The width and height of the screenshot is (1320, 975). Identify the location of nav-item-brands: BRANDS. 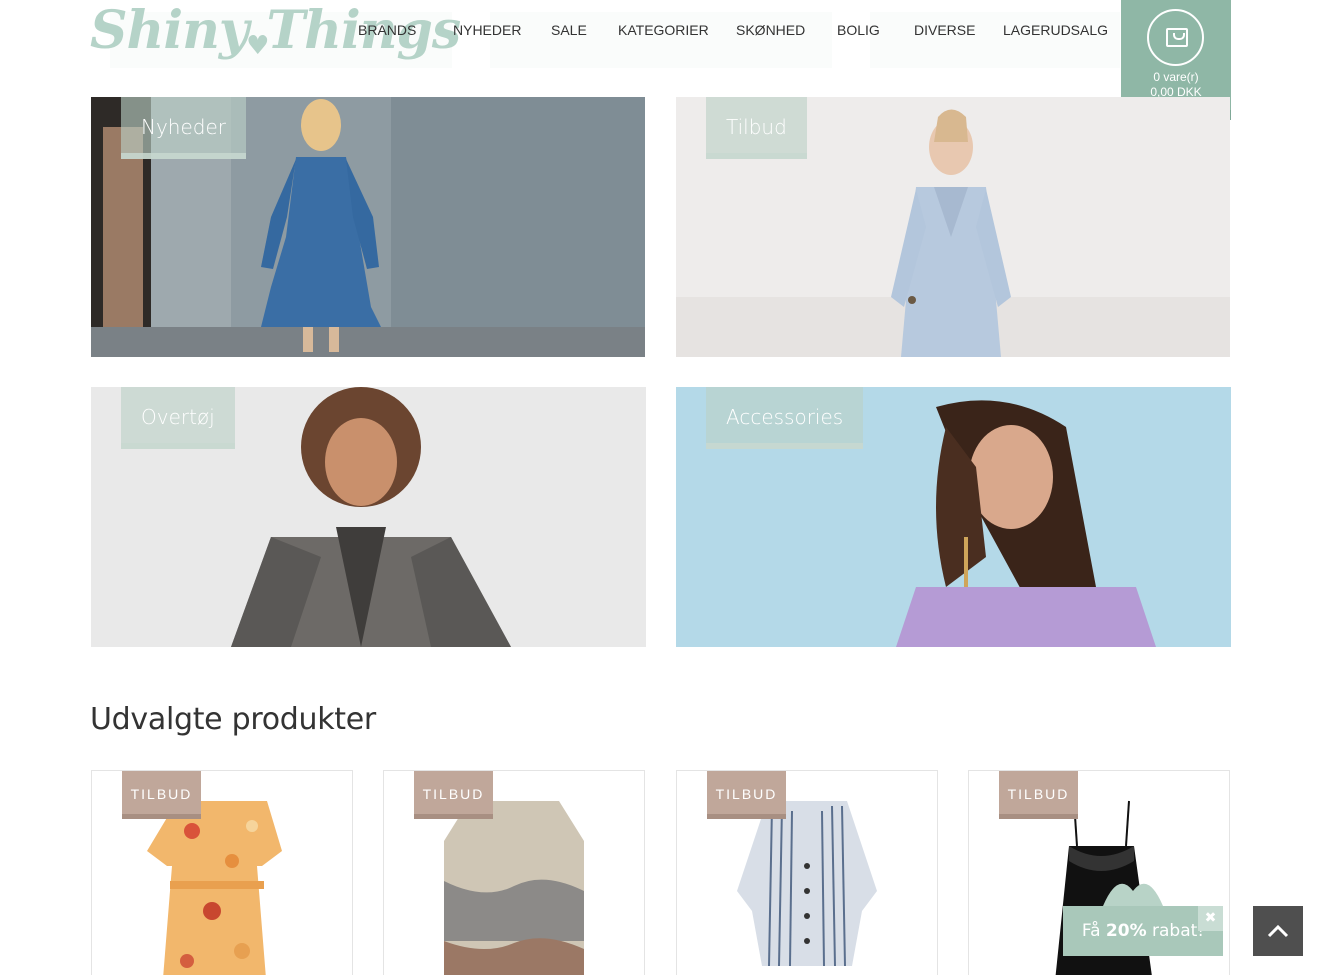
(387, 30).